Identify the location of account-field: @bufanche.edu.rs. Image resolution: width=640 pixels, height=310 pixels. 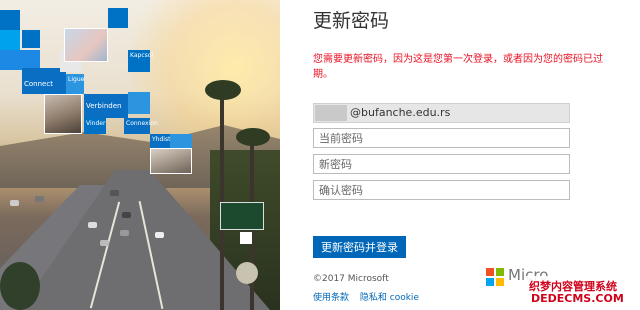
(441, 113).